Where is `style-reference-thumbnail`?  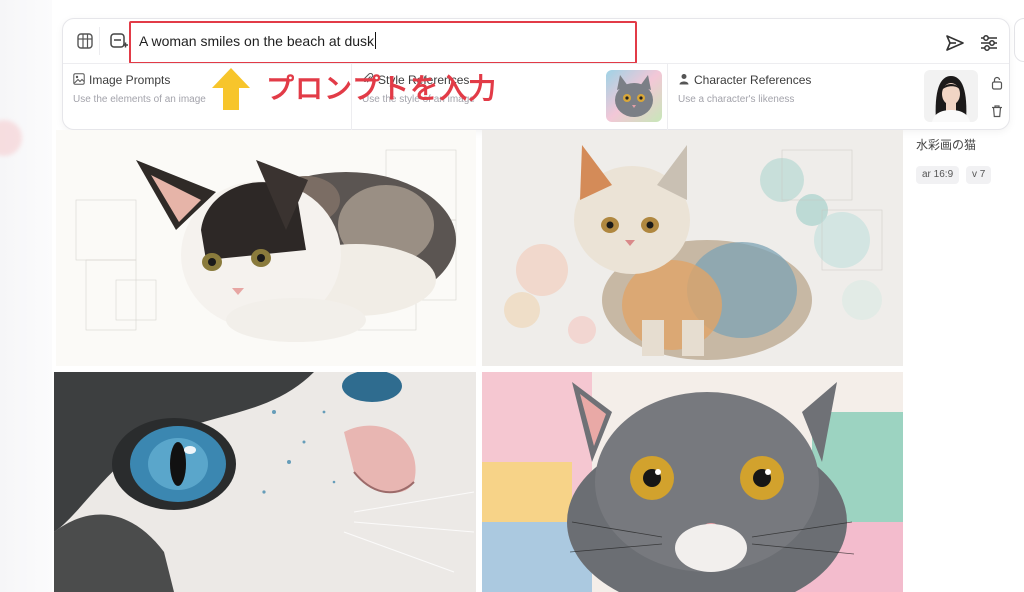 style-reference-thumbnail is located at coordinates (634, 96).